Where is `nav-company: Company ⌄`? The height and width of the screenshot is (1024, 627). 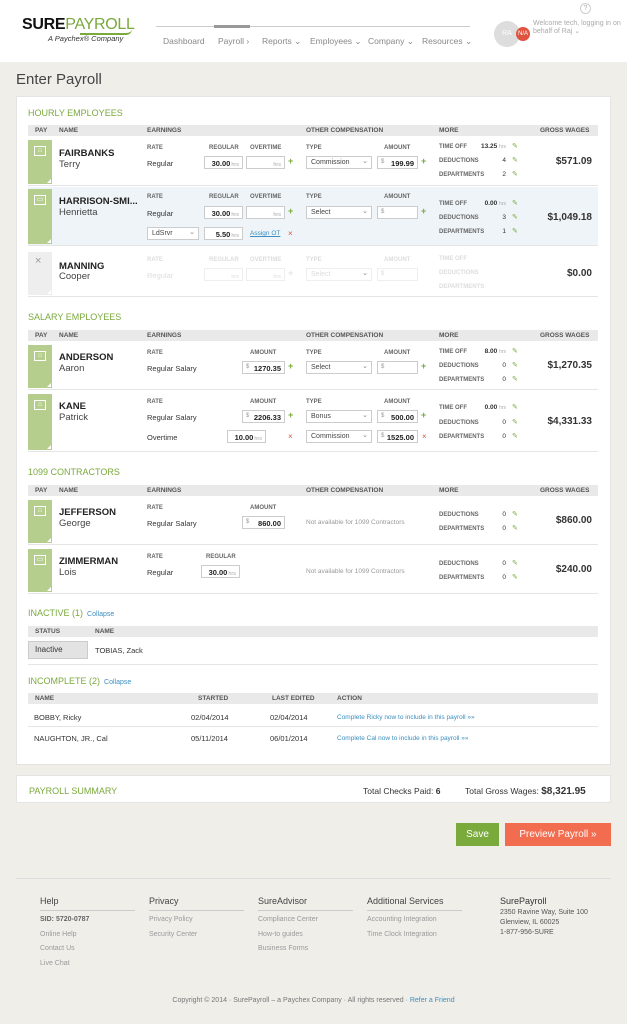
nav-company: Company ⌄ is located at coordinates (391, 41).